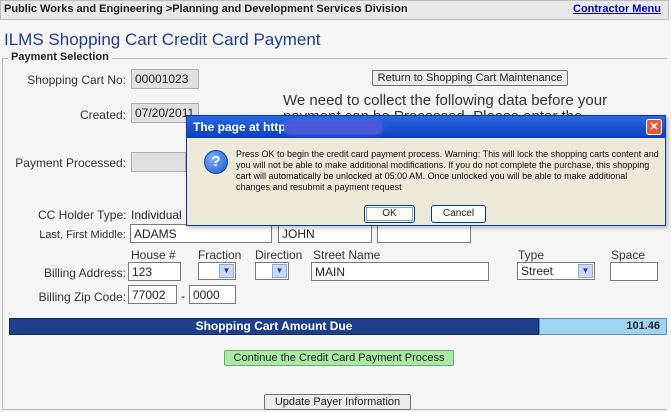 This screenshot has height=412, width=671. I want to click on direction-select: ▼, so click(272, 271).